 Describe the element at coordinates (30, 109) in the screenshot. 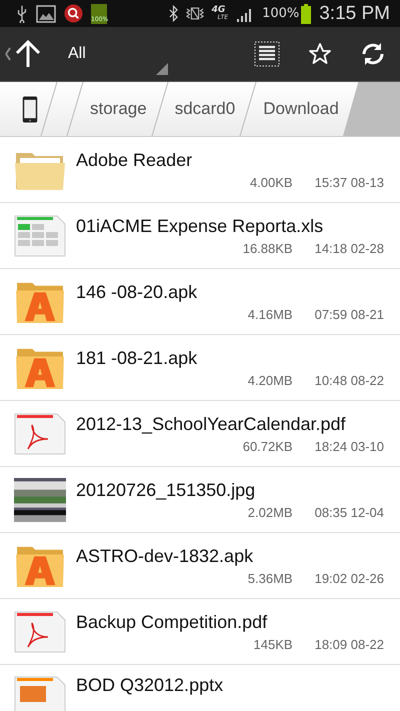

I see `phone-icon` at that location.